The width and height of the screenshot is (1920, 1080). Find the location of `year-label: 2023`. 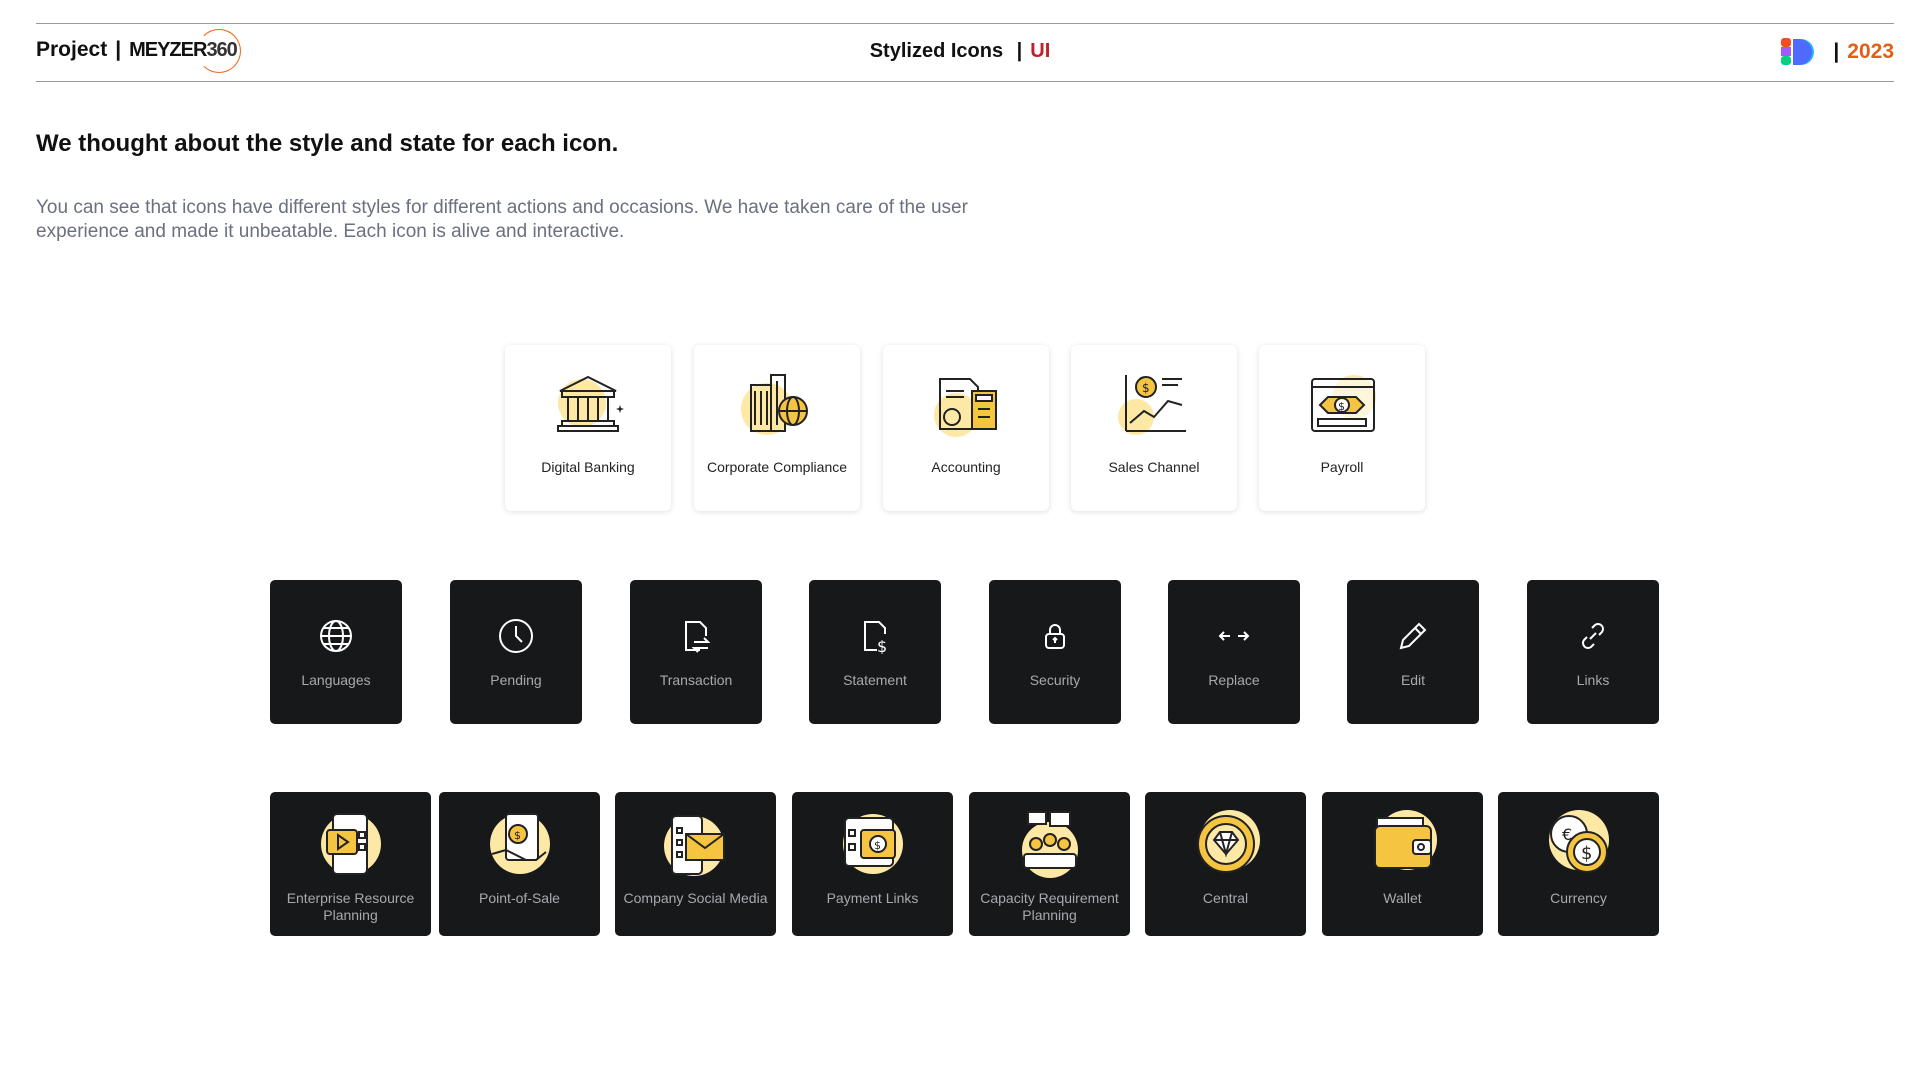

year-label: 2023 is located at coordinates (1870, 51).